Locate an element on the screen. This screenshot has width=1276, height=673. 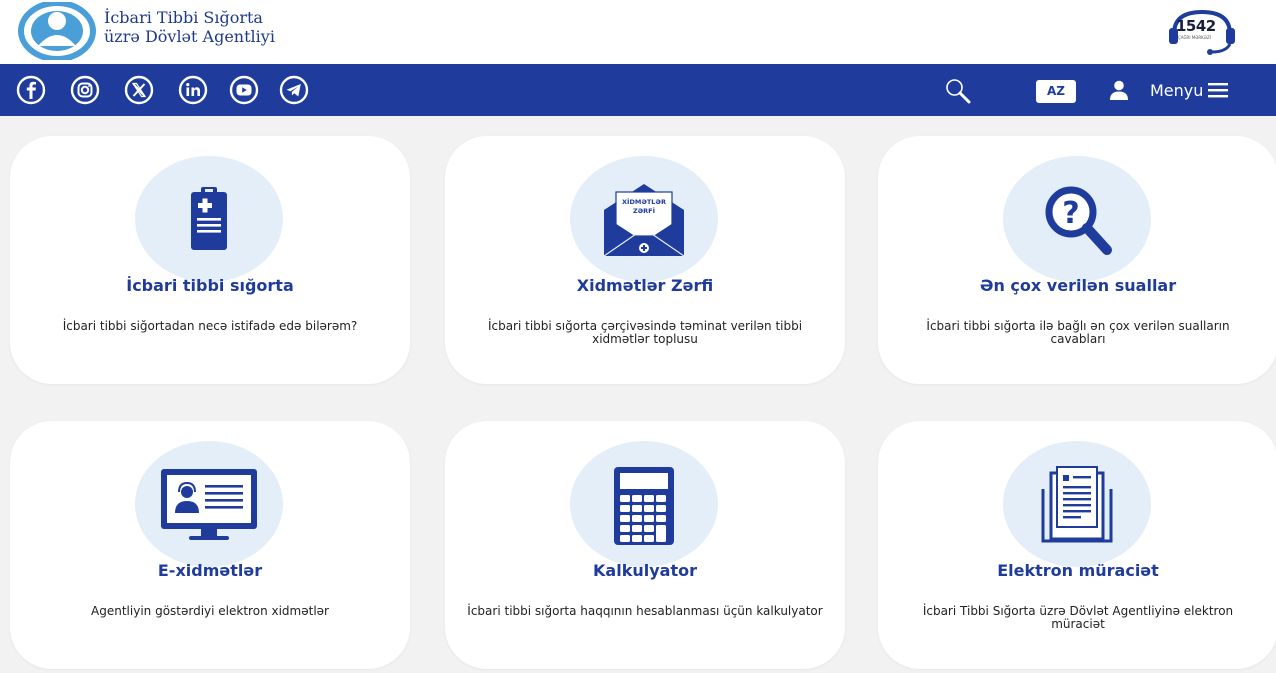
envelope-icon: XİDMƏTLƏR ZƏRFİ is located at coordinates (644, 220).